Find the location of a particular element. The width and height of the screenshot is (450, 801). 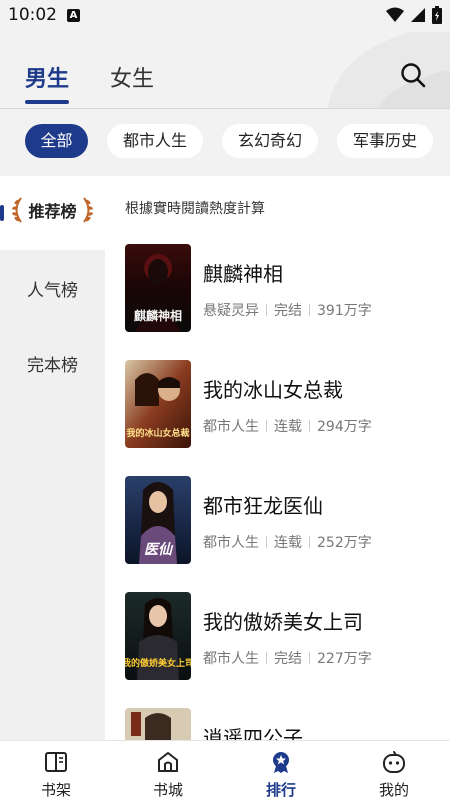

book-item: 医仙 都市狂龙医仙 都市人生 连载 252万字 is located at coordinates (285, 521).